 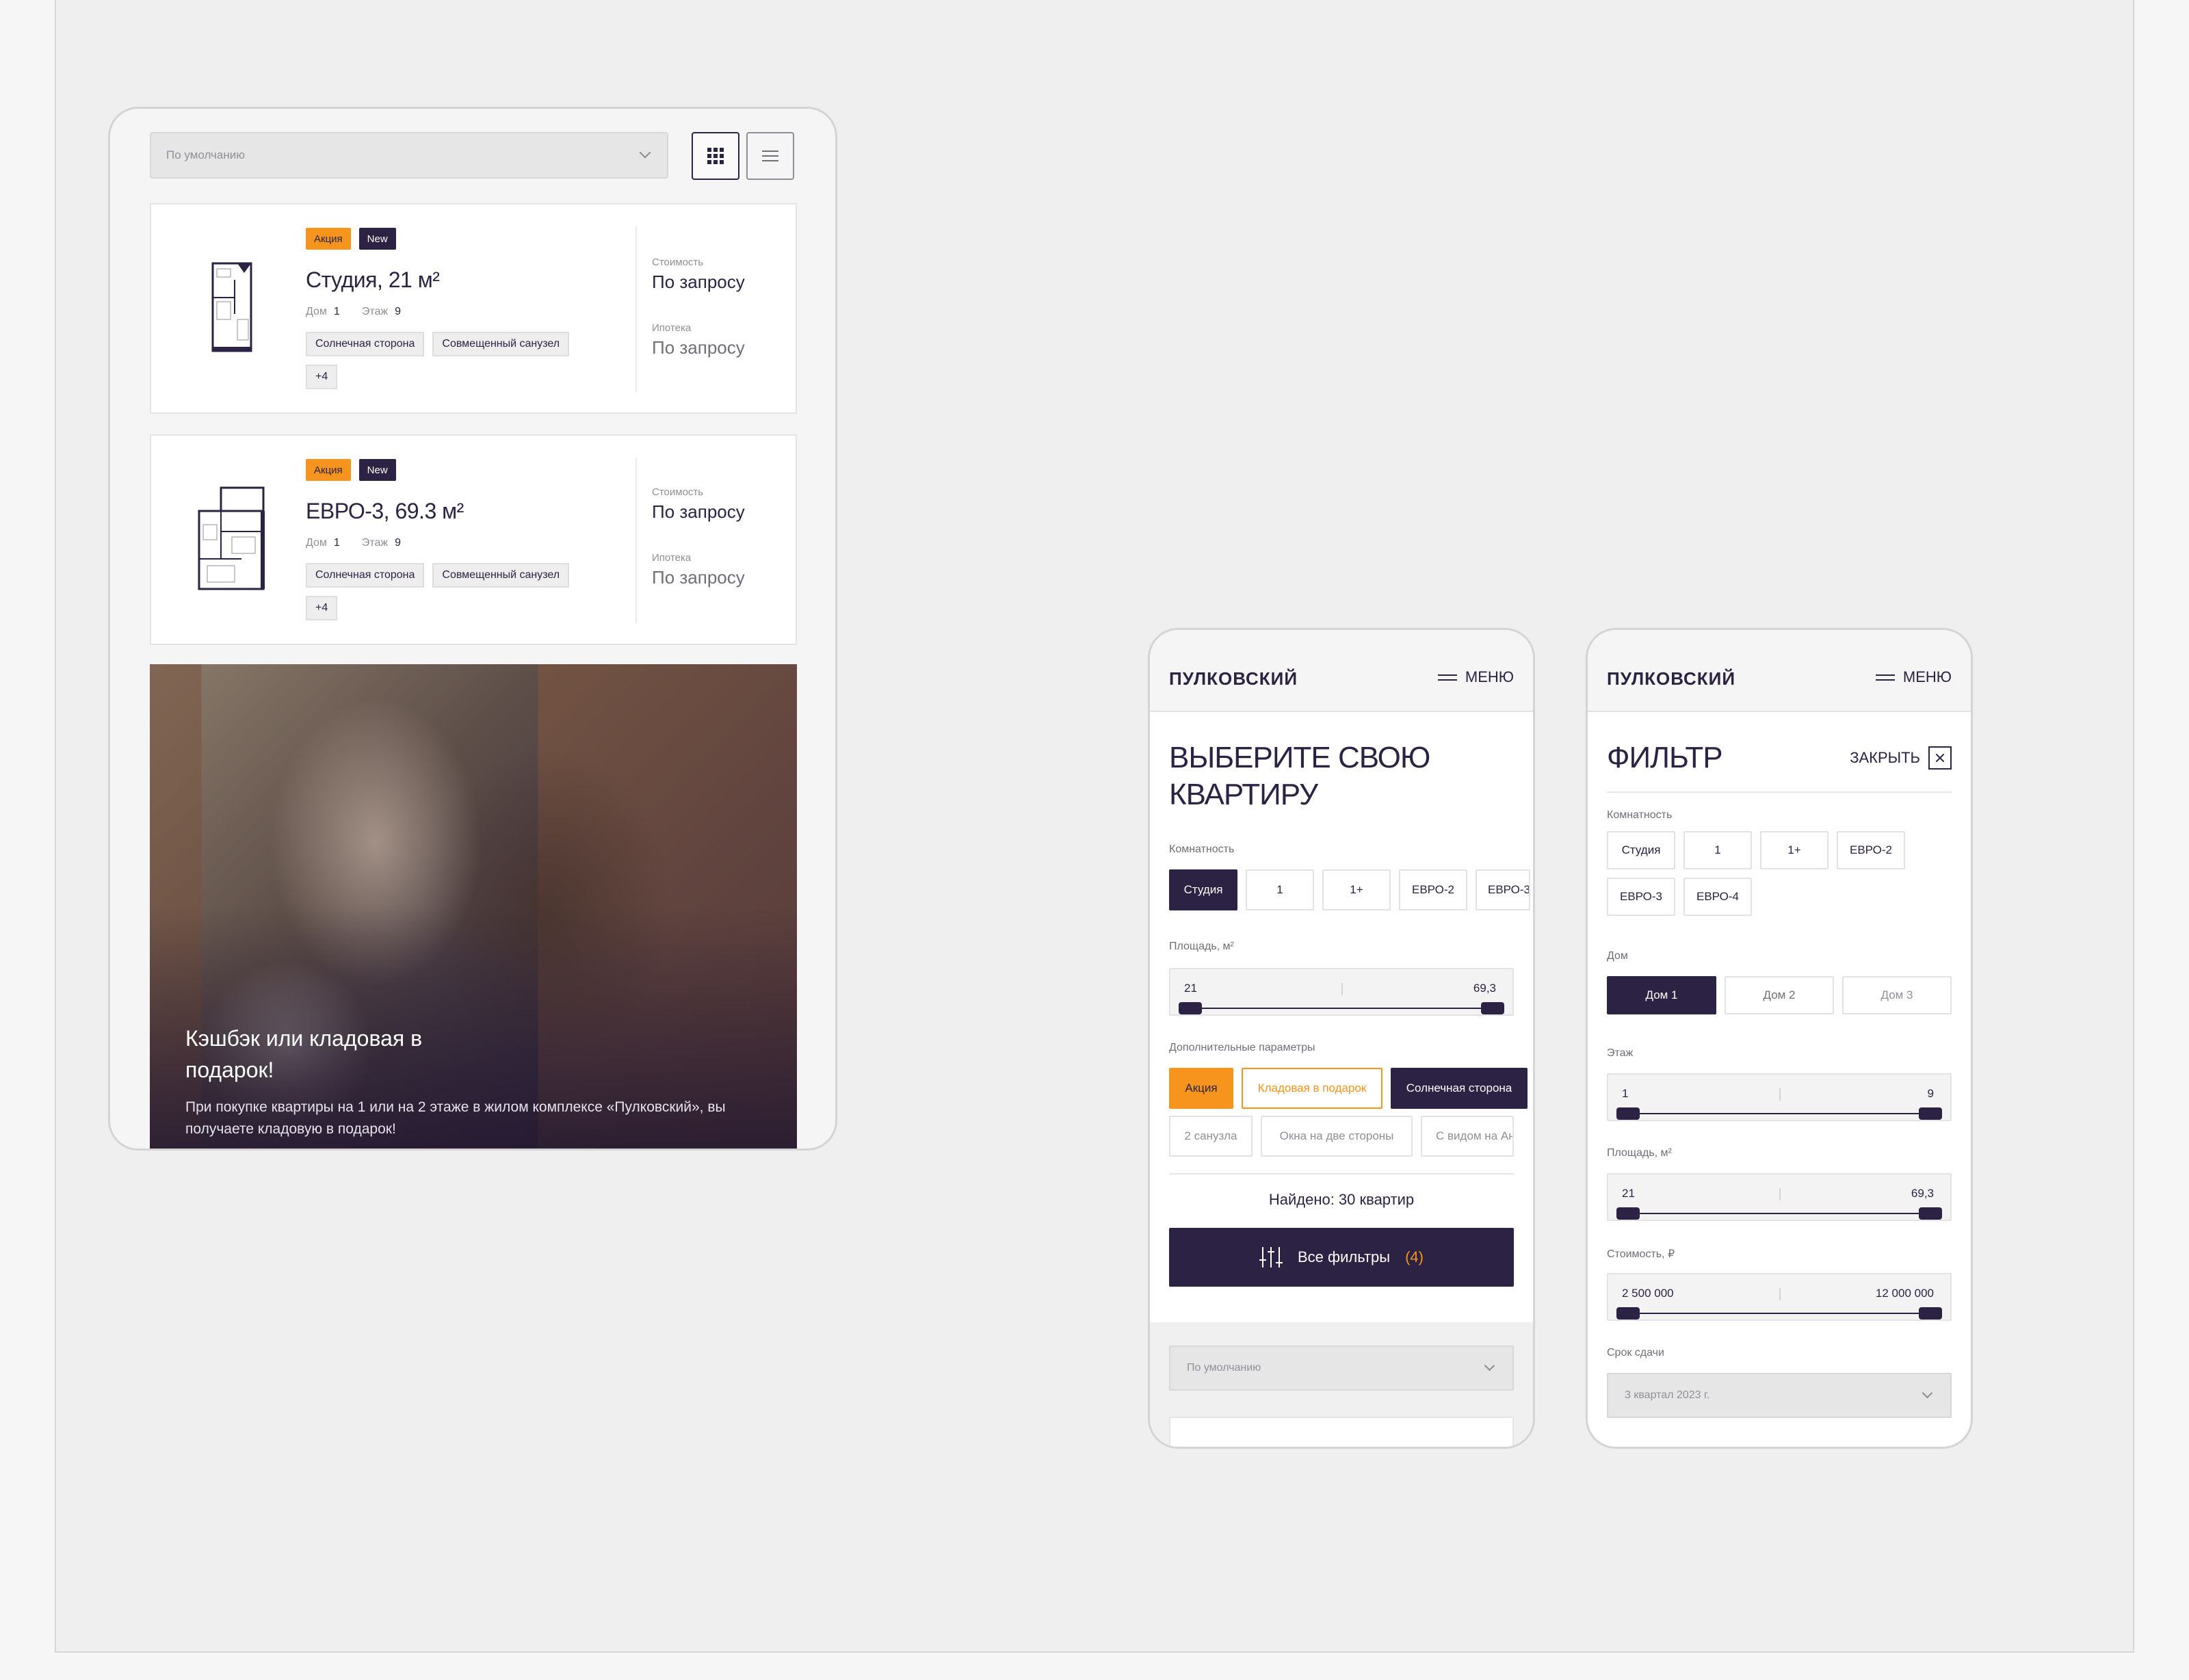 I want to click on house-label: Дом, so click(x=1618, y=956).